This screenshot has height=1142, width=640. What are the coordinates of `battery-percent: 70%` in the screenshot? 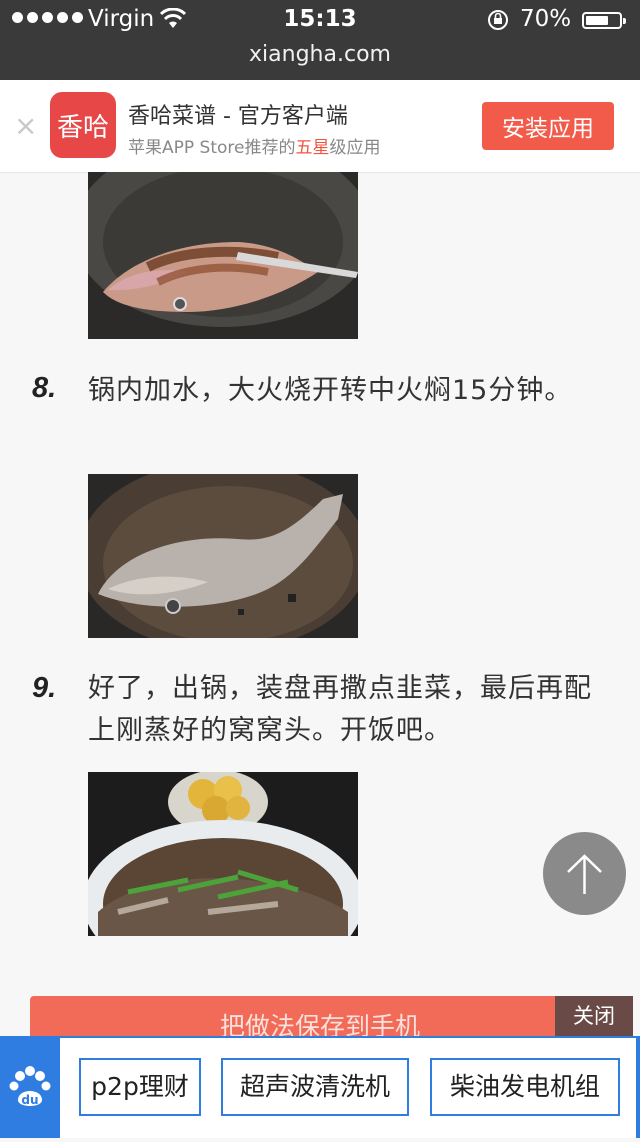 It's located at (546, 19).